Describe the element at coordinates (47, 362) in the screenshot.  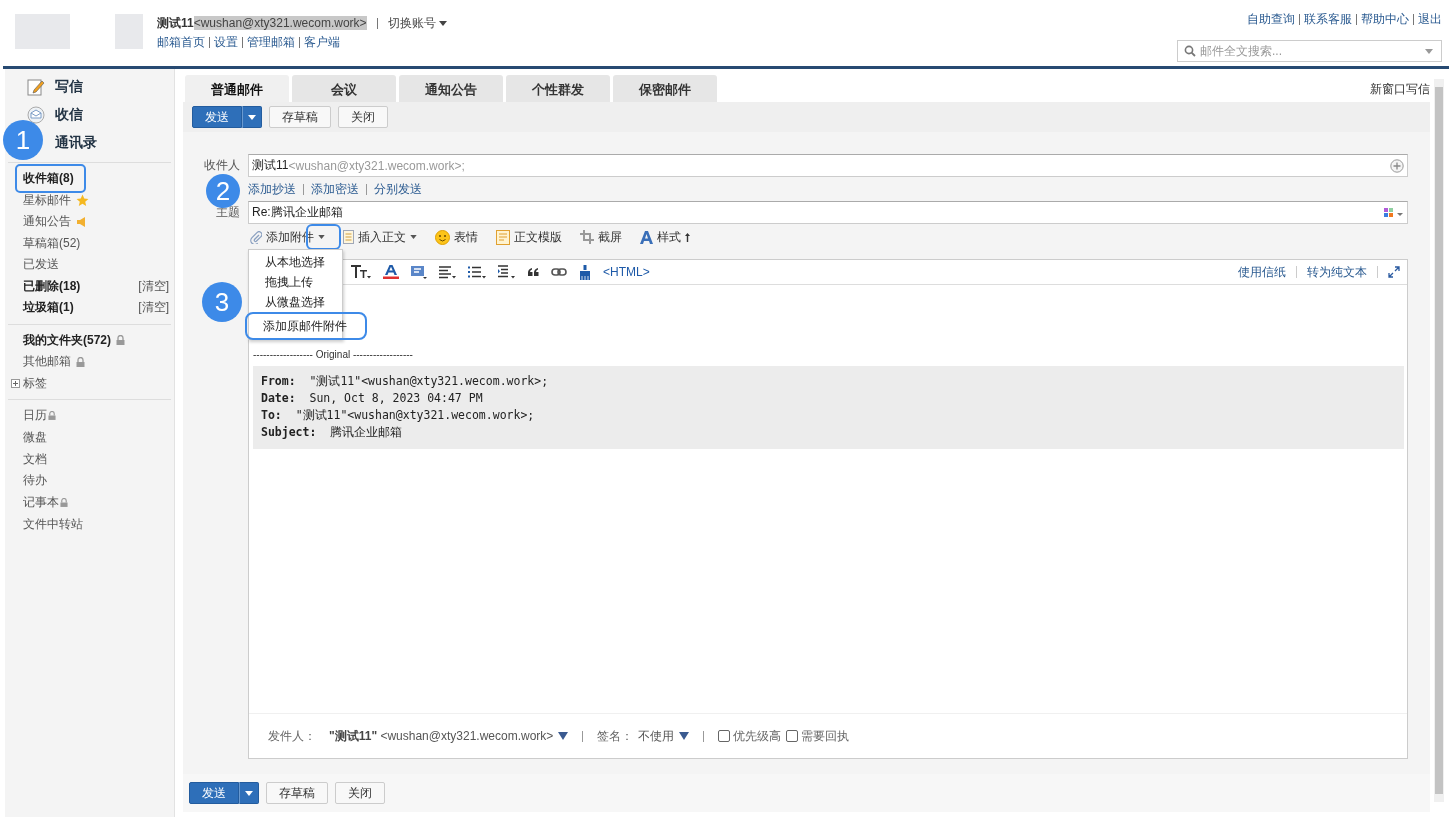
I see `folder-item: 其他邮箱` at that location.